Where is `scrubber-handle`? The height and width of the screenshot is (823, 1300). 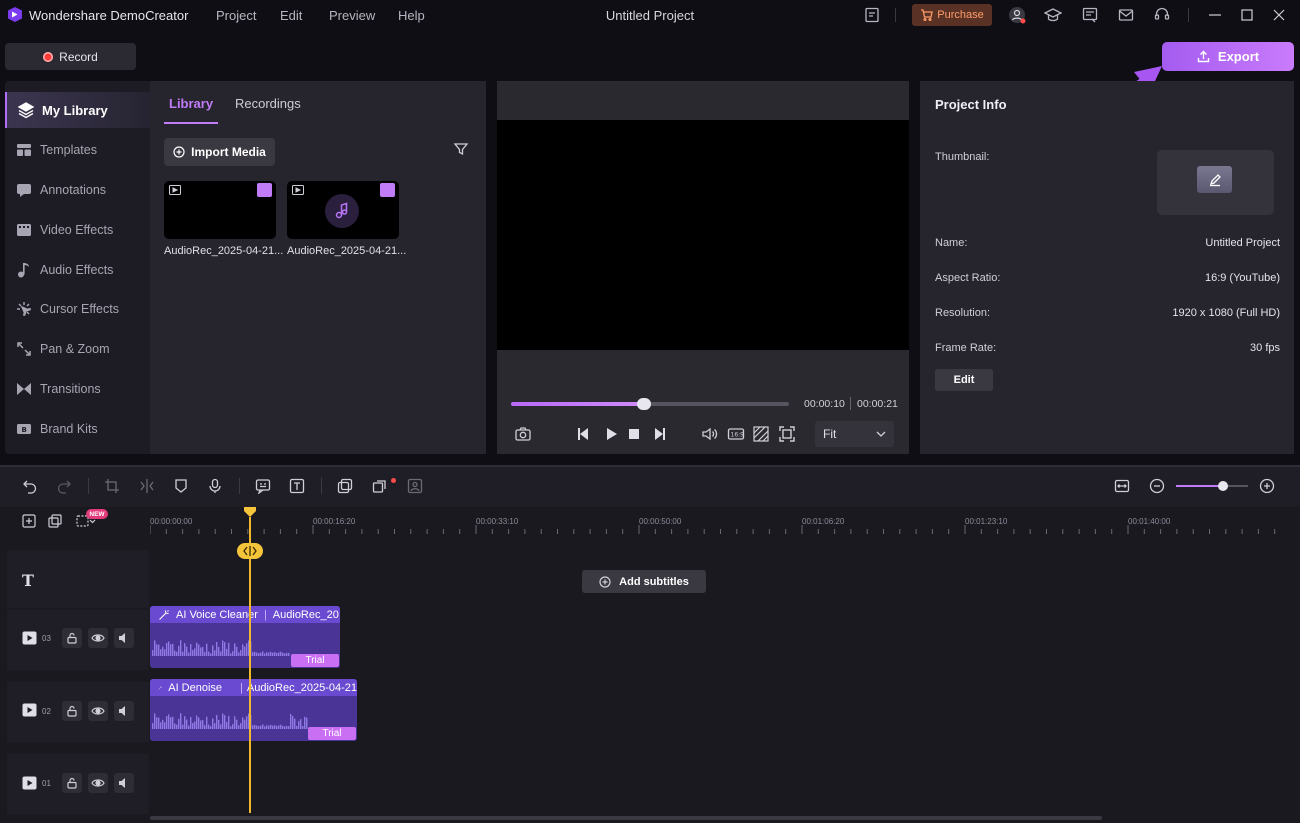 scrubber-handle is located at coordinates (644, 404).